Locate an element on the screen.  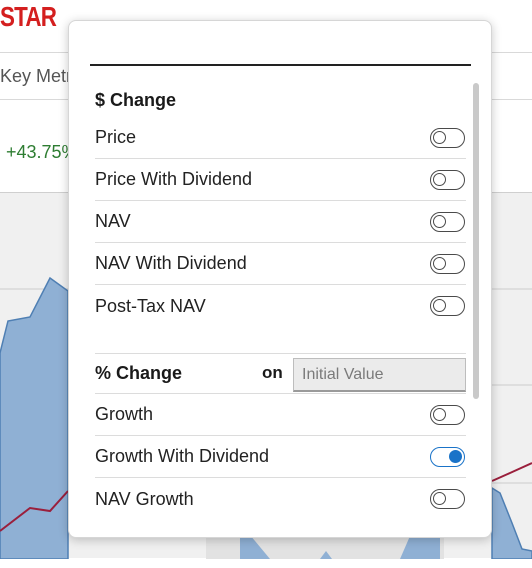
panel-scrollbar is located at coordinates (476, 241).